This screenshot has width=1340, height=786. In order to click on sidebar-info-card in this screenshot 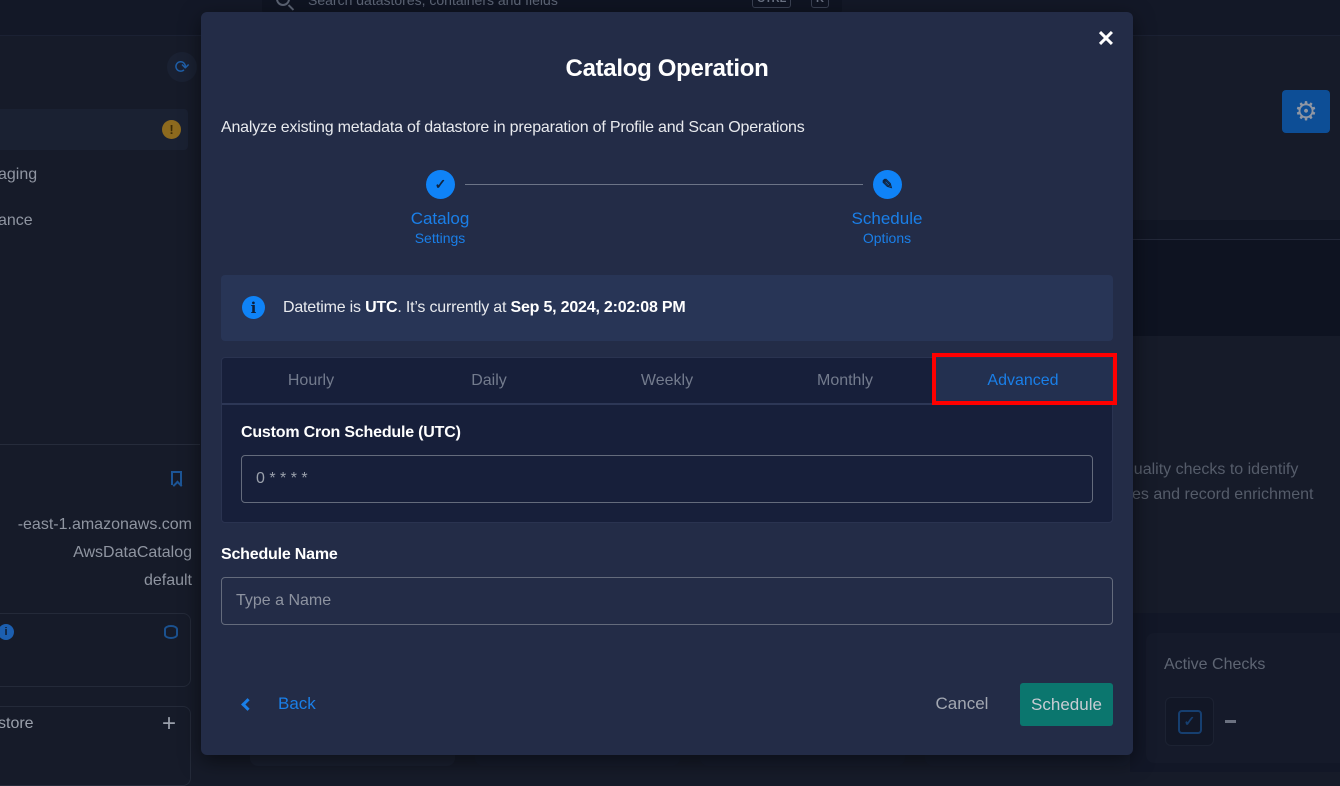, I will do `click(95, 650)`.